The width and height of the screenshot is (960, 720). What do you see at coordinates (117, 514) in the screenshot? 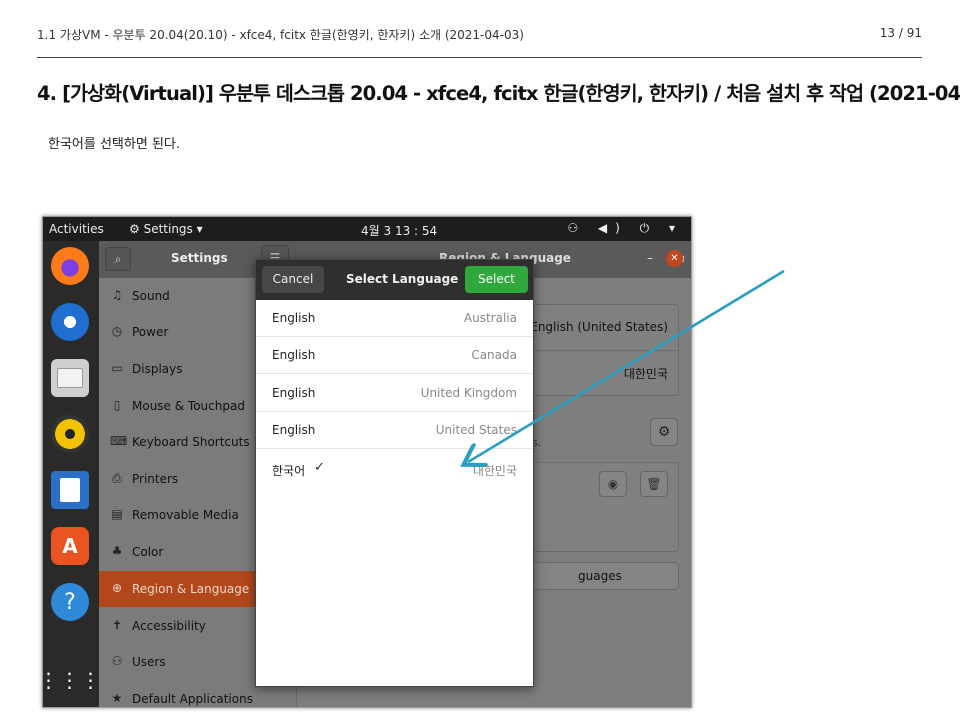
I see `usb-drive-icon: ▤` at bounding box center [117, 514].